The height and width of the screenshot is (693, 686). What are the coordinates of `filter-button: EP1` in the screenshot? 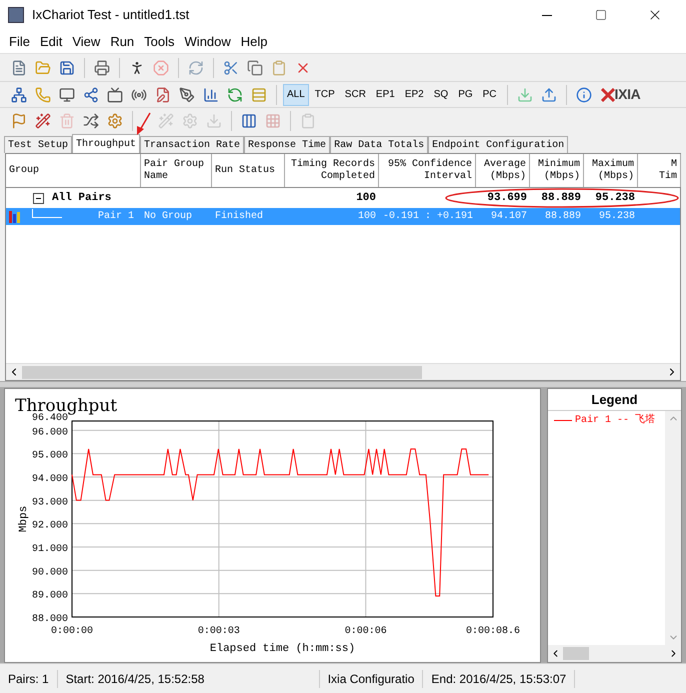 It's located at (385, 95).